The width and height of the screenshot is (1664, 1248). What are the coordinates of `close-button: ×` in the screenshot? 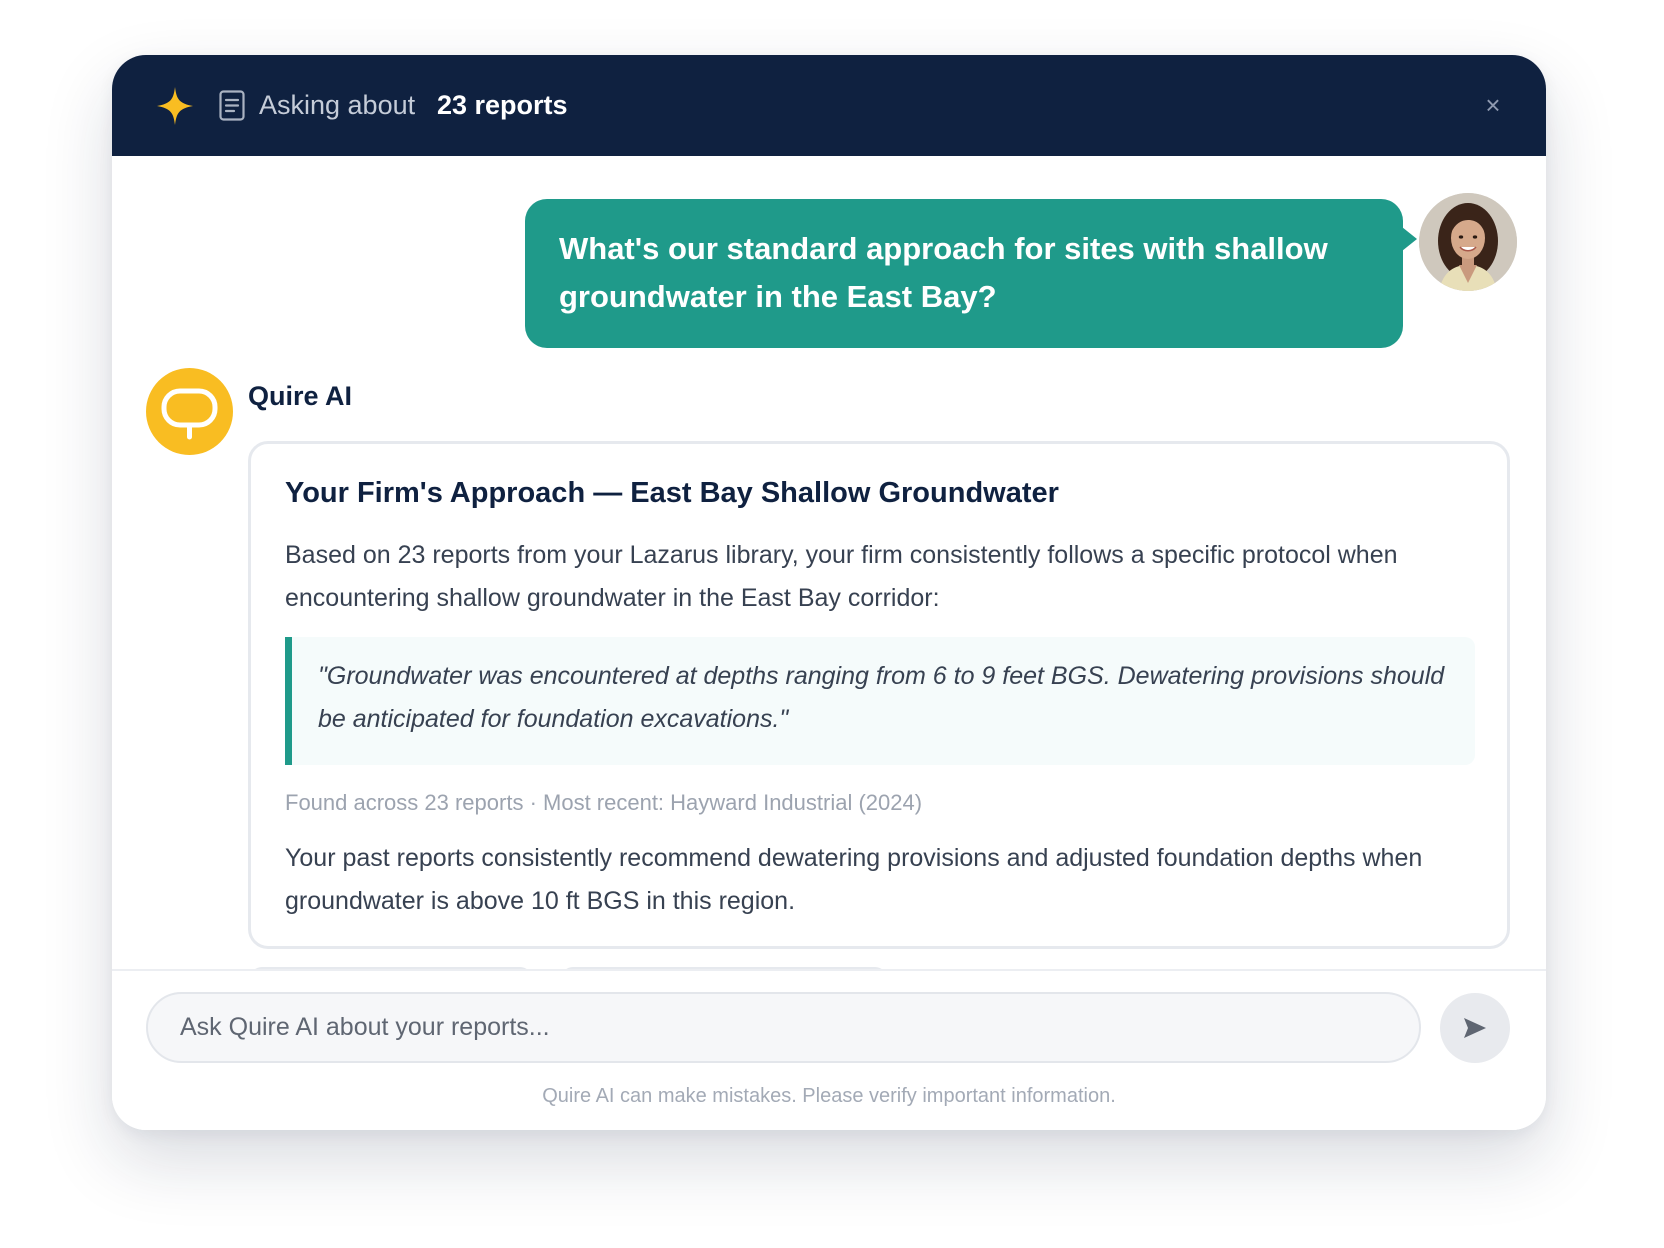 It's located at (1493, 105).